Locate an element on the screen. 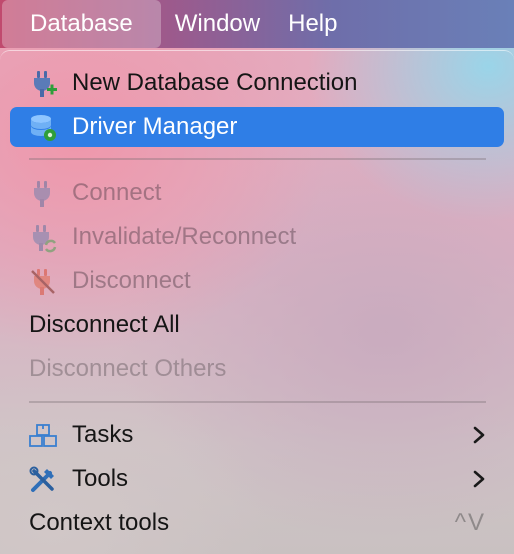 This screenshot has height=554, width=514. menu-item-disconnect-others: Disconnect Others is located at coordinates (257, 369).